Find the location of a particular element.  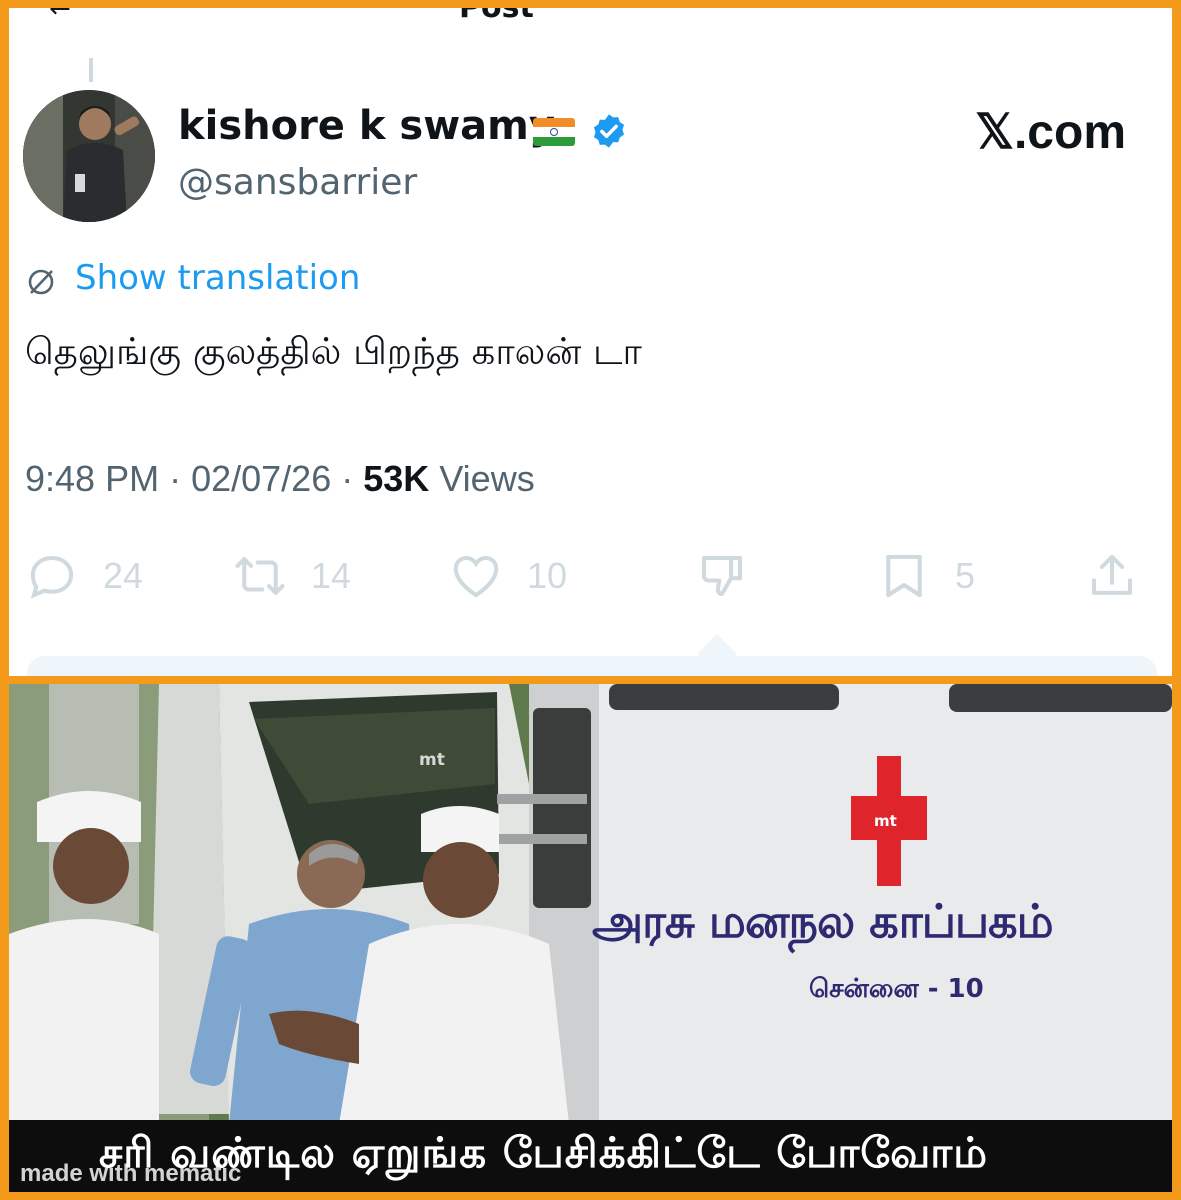

translate-globe-icon is located at coordinates (41, 282).